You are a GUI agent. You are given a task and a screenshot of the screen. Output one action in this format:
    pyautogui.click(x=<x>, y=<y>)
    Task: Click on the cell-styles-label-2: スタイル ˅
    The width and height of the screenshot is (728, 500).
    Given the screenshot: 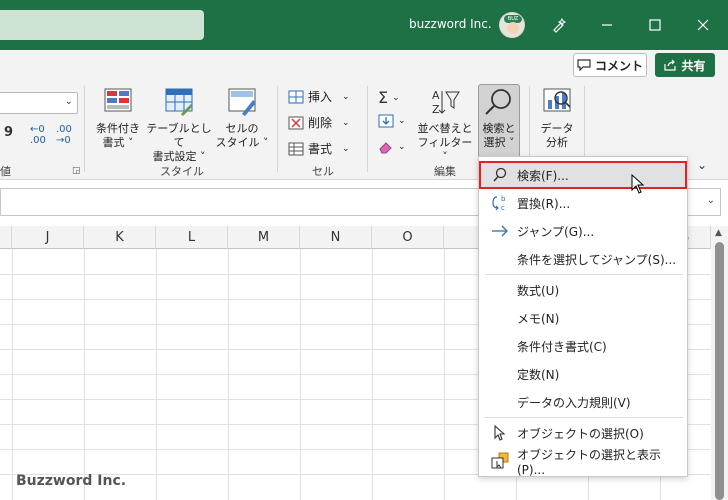 What is the action you would take?
    pyautogui.click(x=242, y=142)
    